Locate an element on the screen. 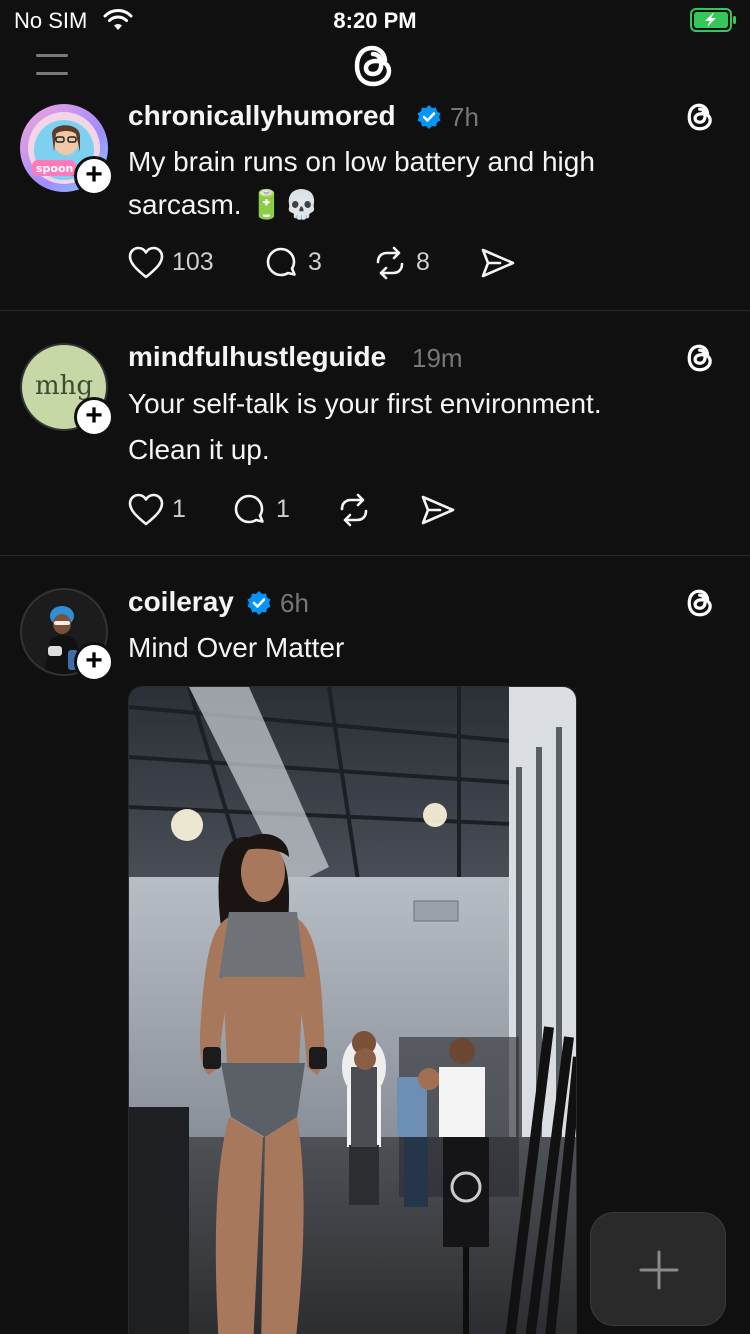  post-text-line: Clean it up. is located at coordinates (199, 449).